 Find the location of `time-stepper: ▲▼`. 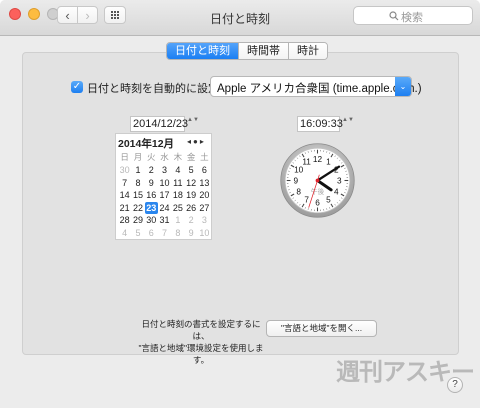

time-stepper: ▲▼ is located at coordinates (348, 124).